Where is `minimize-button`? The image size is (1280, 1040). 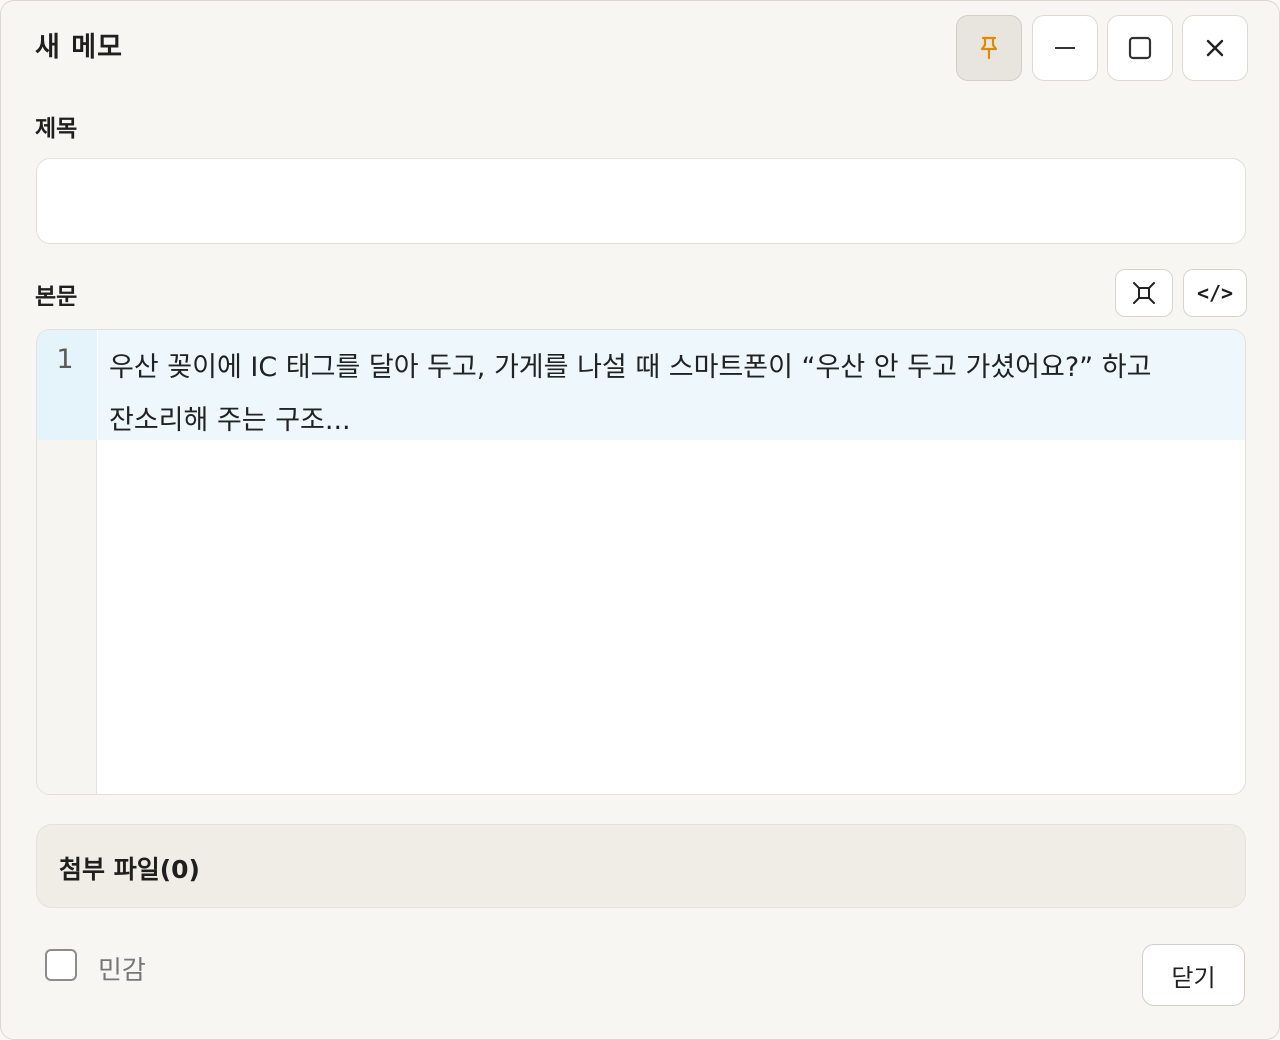
minimize-button is located at coordinates (1065, 48).